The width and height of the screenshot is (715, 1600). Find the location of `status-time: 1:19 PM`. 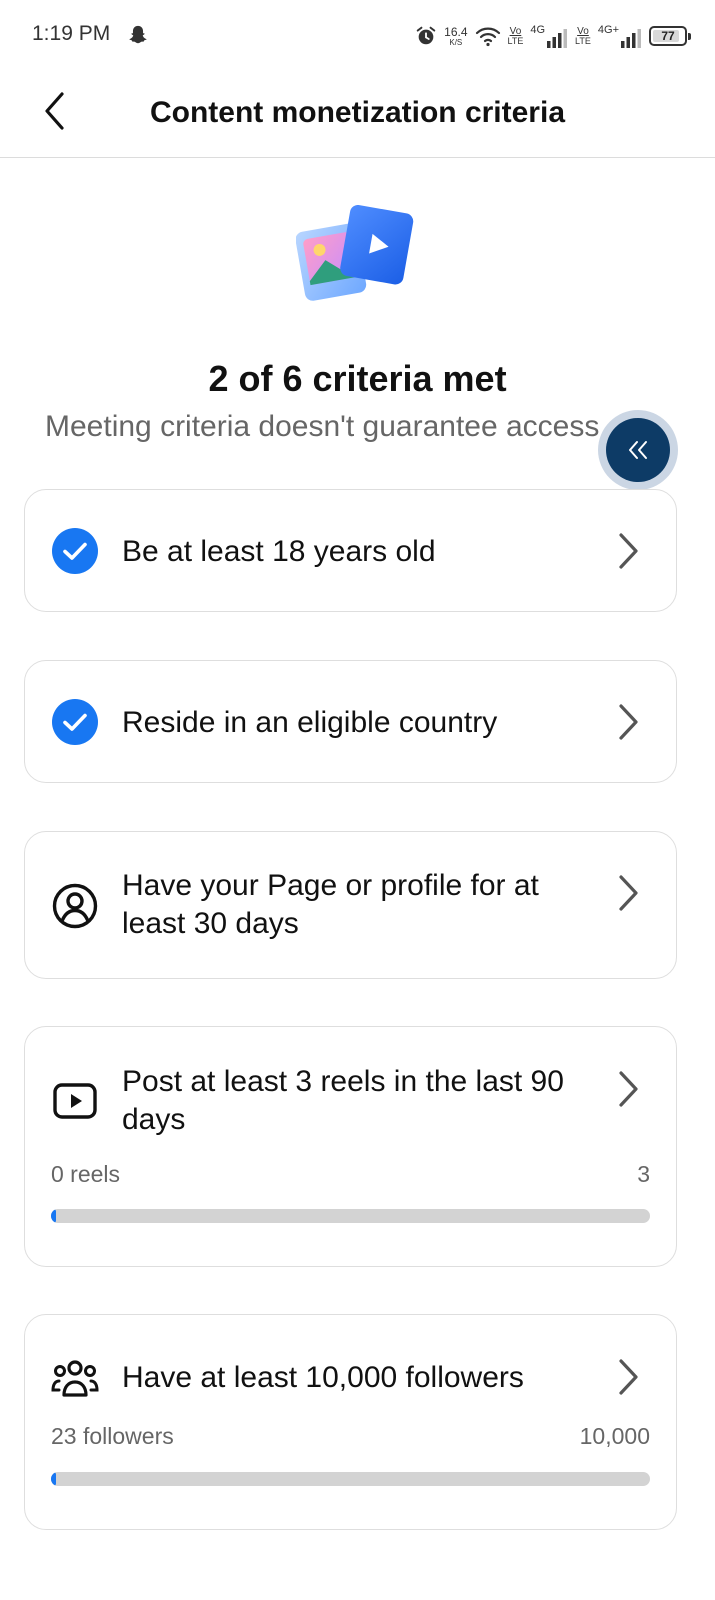

status-time: 1:19 PM is located at coordinates (71, 33).